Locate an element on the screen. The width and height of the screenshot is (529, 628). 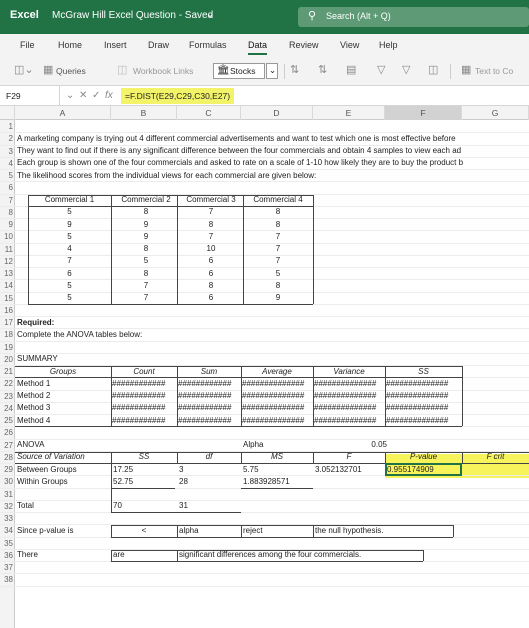
row-header: 33 is located at coordinates (7, 518).